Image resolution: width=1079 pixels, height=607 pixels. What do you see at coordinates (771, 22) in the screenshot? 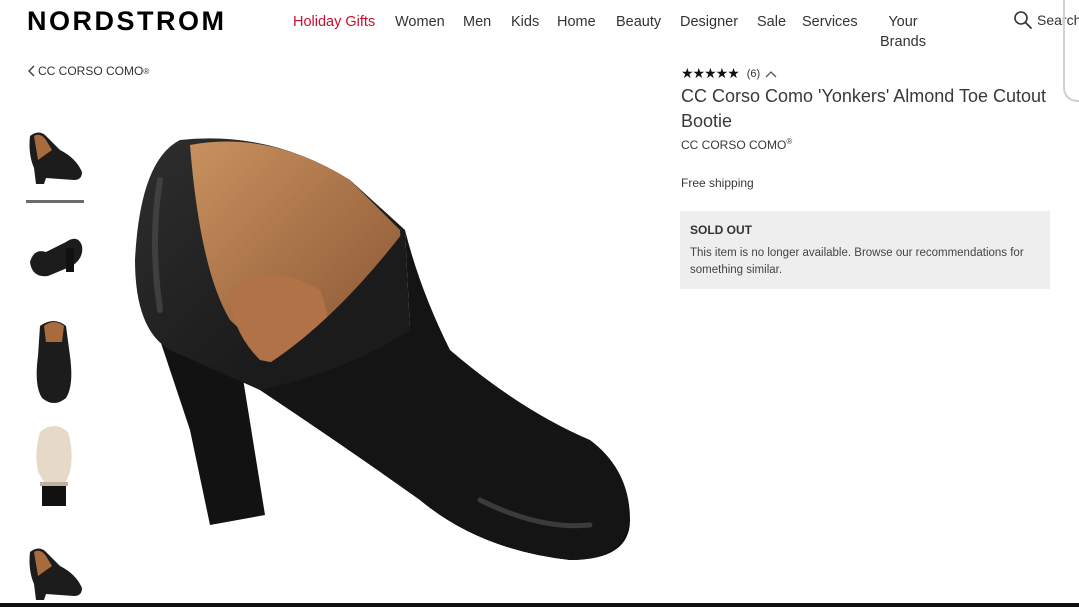
I see `nav-sale: Sale` at bounding box center [771, 22].